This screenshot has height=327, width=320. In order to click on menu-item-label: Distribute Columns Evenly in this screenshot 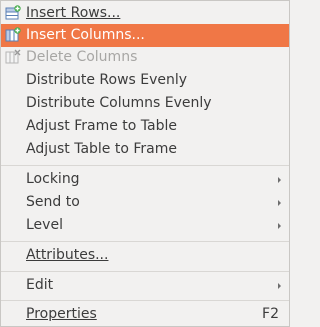, I will do `click(119, 103)`.